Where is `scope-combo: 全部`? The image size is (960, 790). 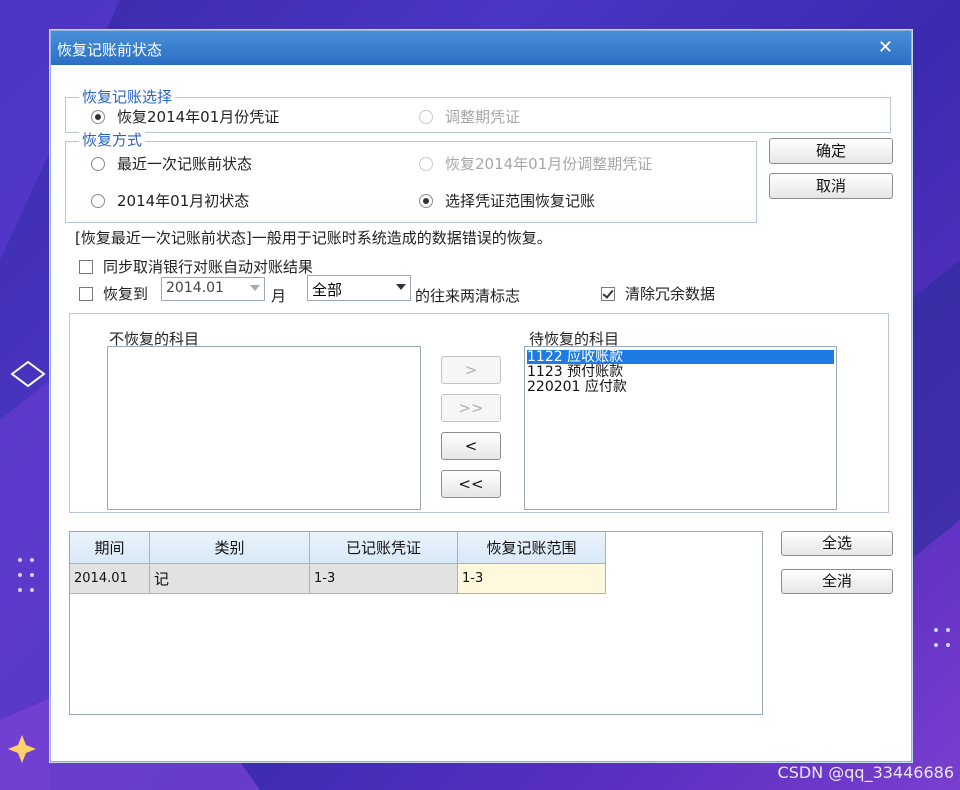
scope-combo: 全部 is located at coordinates (359, 288).